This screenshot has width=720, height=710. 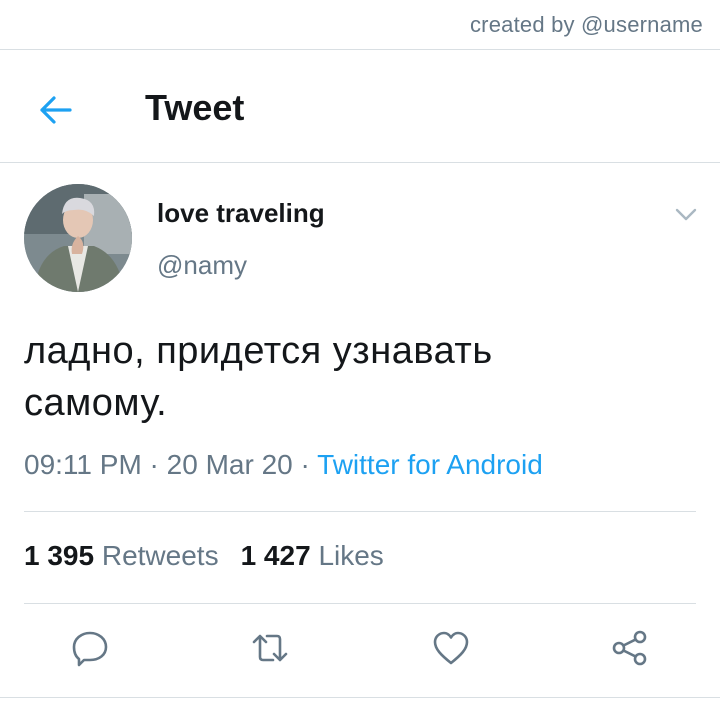 I want to click on display-name: love traveling, so click(x=241, y=213).